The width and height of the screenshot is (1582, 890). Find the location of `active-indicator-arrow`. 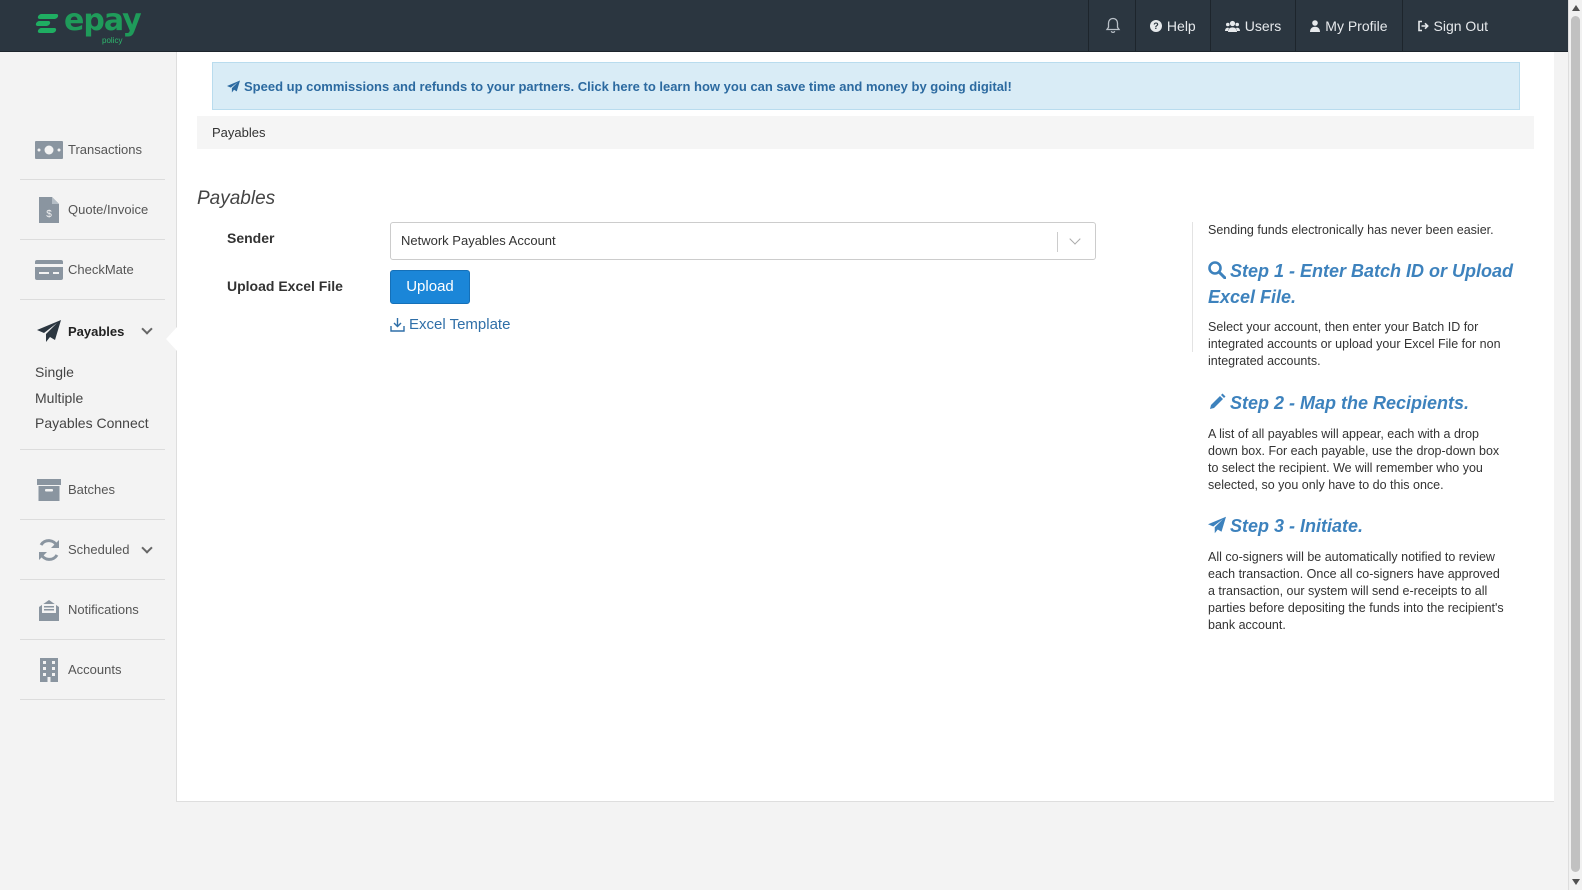

active-indicator-arrow is located at coordinates (171, 339).